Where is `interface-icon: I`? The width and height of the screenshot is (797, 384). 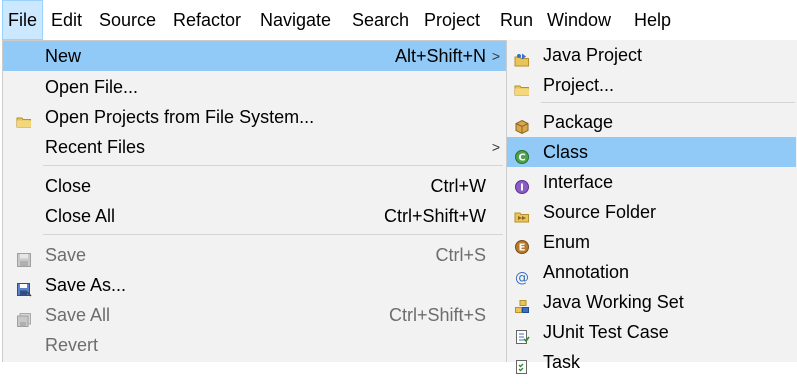 interface-icon: I is located at coordinates (522, 184).